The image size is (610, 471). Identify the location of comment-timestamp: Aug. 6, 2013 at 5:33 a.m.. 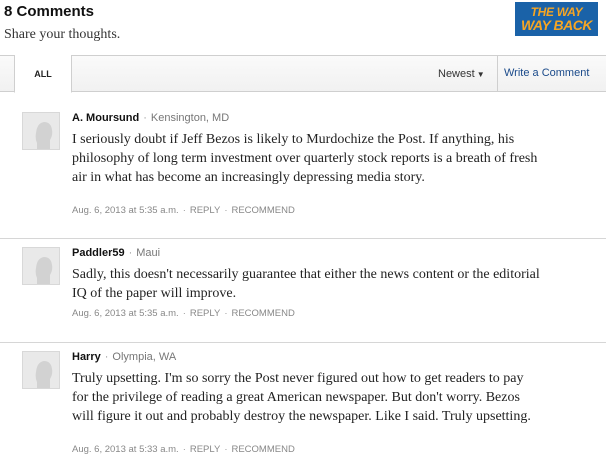
(125, 449).